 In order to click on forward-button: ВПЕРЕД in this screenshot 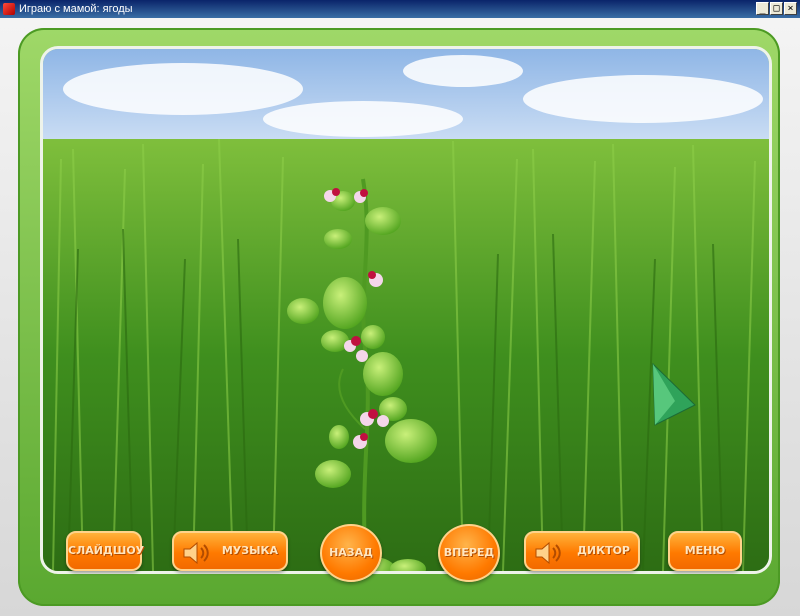, I will do `click(469, 553)`.